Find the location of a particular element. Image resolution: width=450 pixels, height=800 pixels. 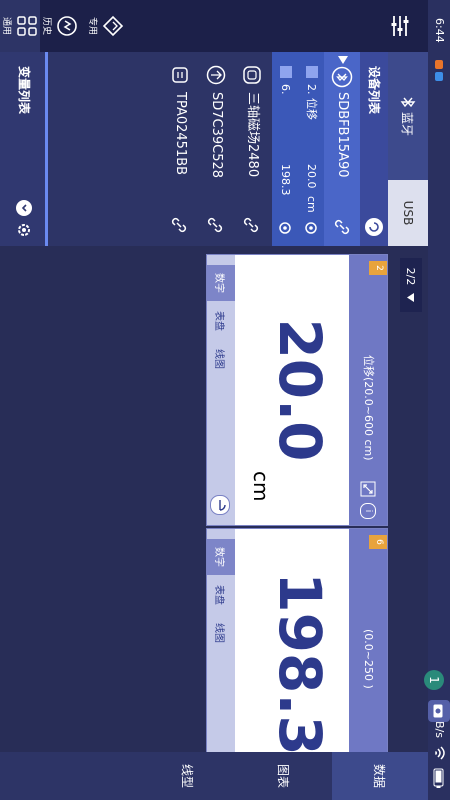

toolbar-history-label: 历史 is located at coordinates (46, 25).